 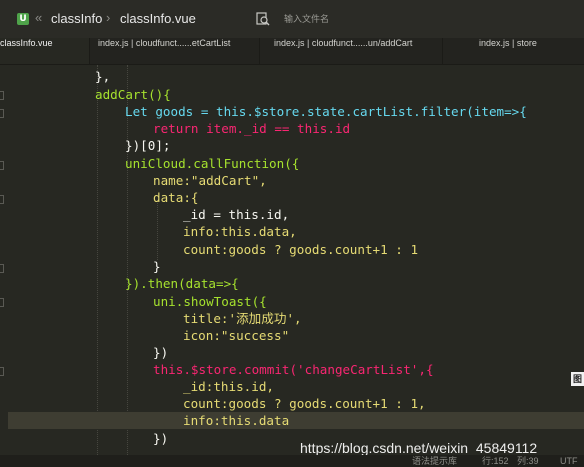 I want to click on file-search-icon, so click(x=263, y=19).